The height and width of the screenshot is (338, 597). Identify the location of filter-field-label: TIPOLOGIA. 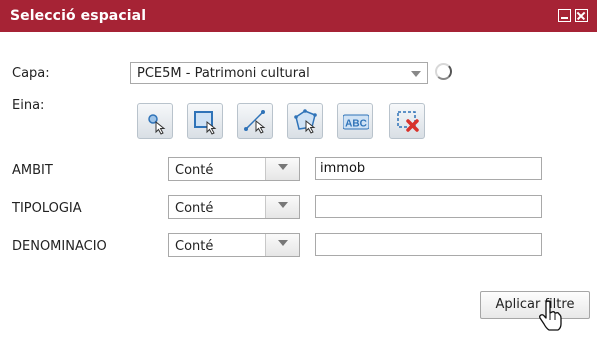
(47, 208).